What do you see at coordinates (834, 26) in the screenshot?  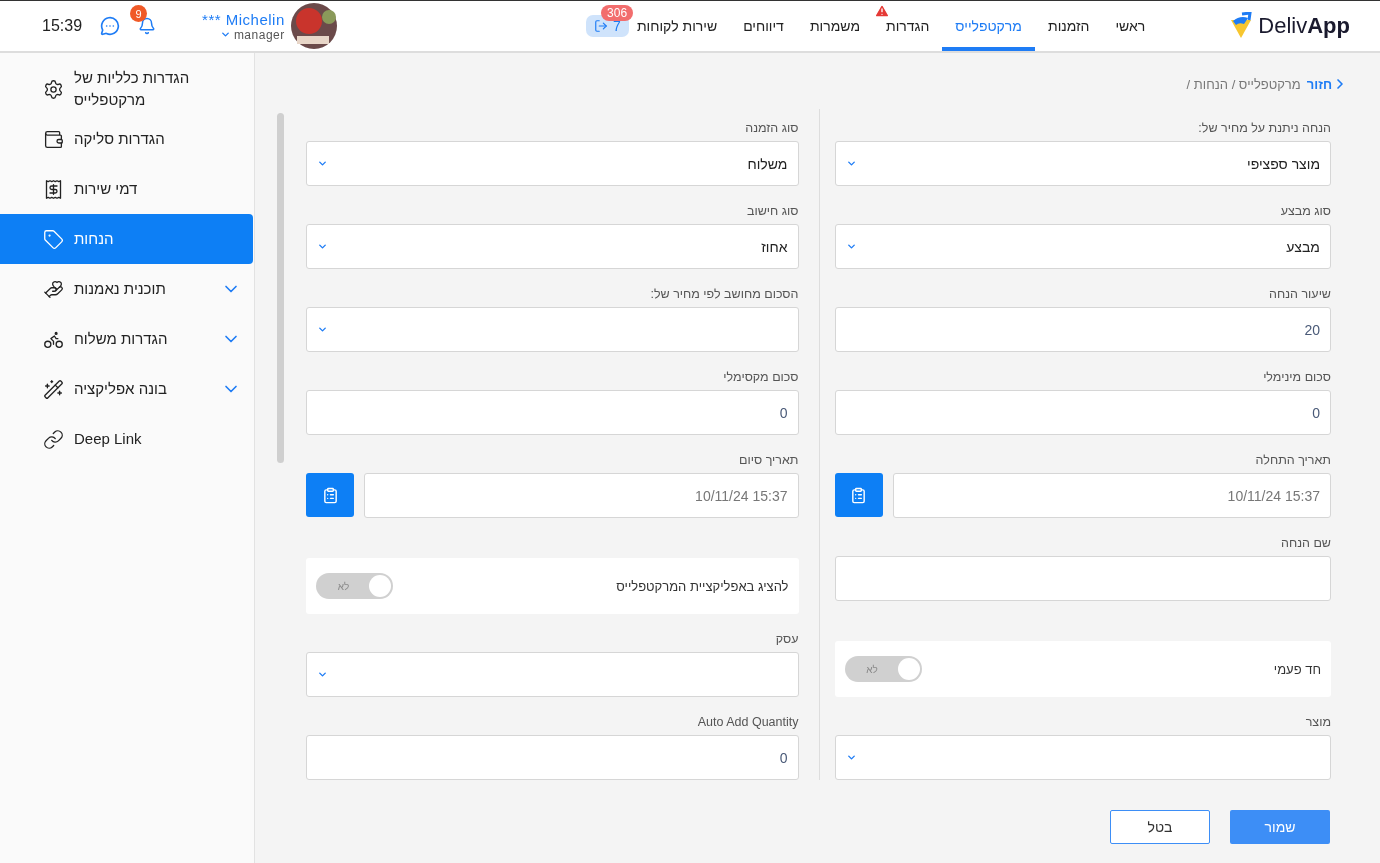 I see `nav-tab: משמרות` at bounding box center [834, 26].